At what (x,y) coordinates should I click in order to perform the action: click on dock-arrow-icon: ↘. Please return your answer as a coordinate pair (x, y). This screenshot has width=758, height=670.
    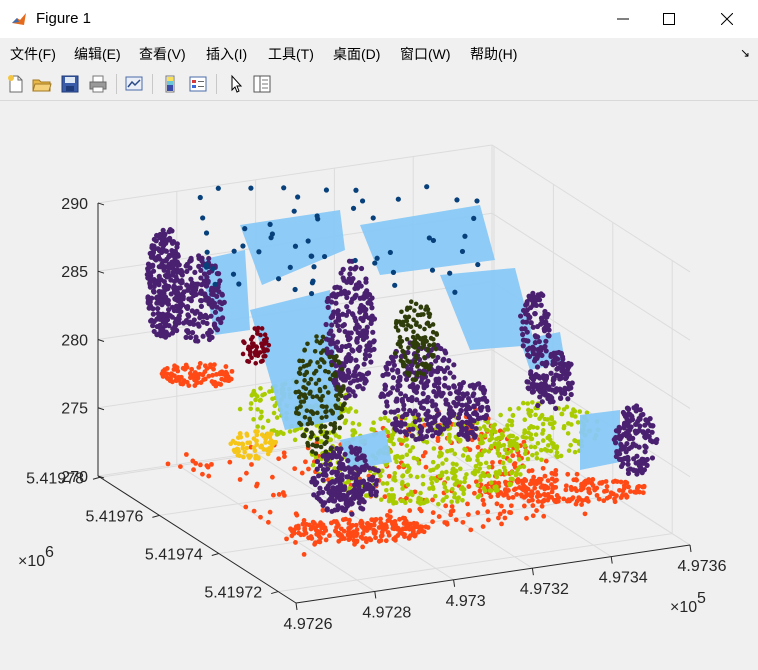
    Looking at the image, I should click on (745, 53).